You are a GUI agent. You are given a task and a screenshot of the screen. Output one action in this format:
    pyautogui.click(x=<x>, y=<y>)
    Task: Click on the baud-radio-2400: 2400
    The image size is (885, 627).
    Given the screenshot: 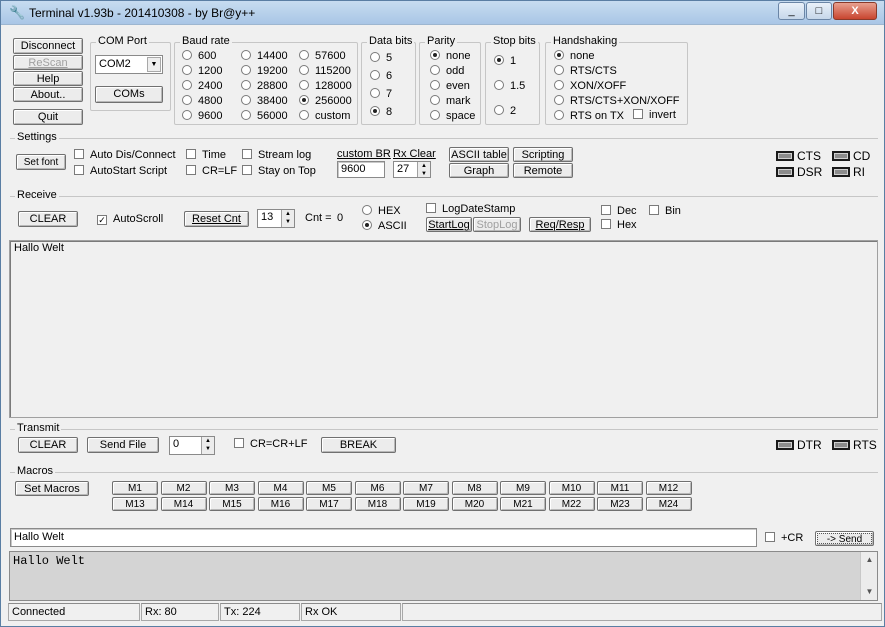 What is the action you would take?
    pyautogui.click(x=202, y=86)
    